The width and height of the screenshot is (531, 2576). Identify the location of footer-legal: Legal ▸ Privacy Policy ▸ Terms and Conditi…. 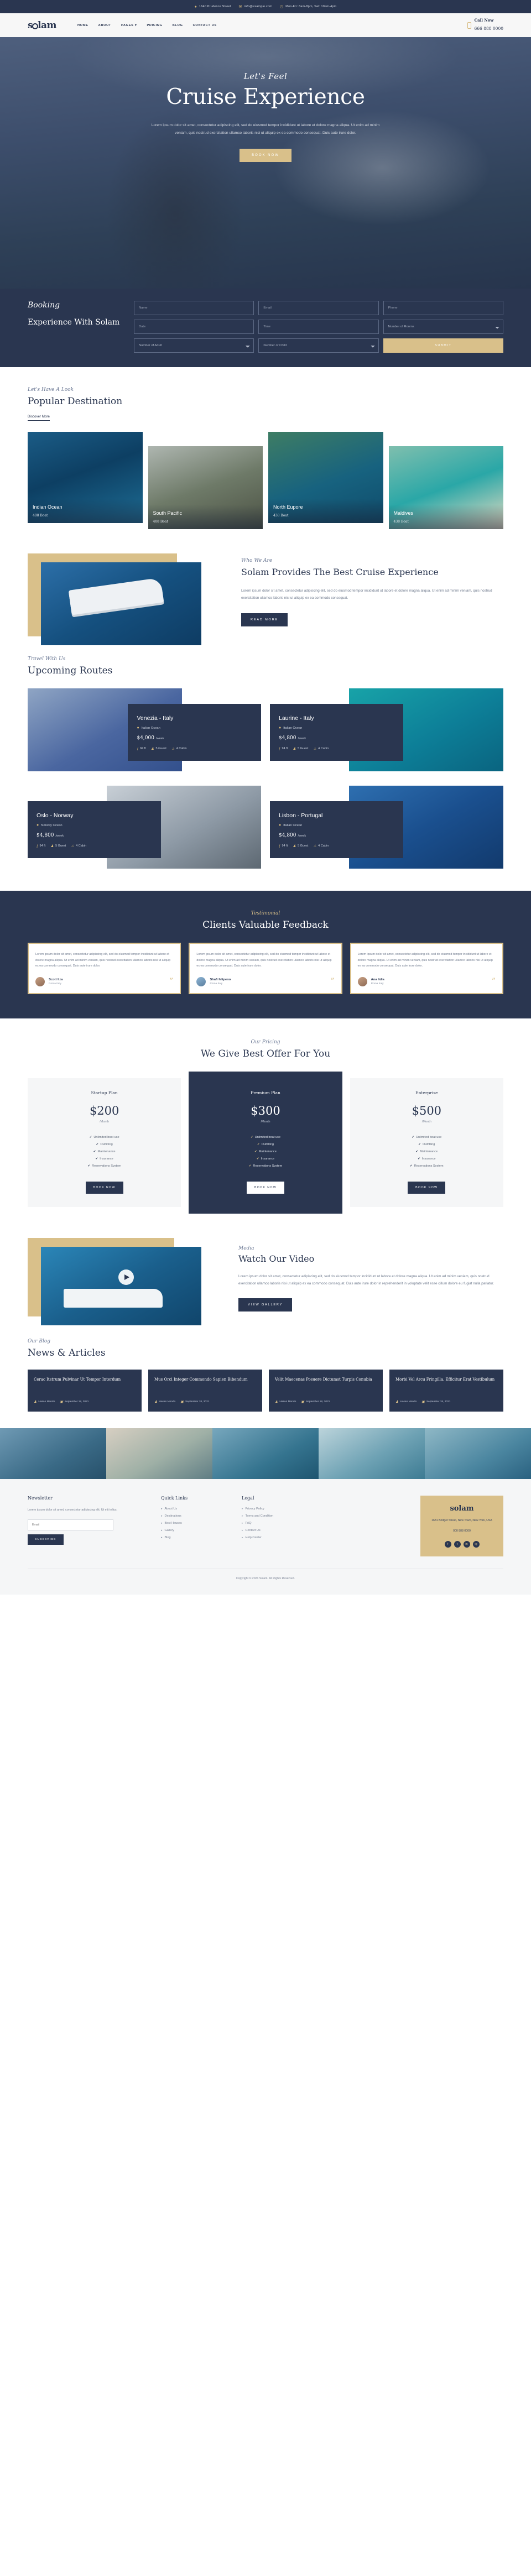
(275, 1526).